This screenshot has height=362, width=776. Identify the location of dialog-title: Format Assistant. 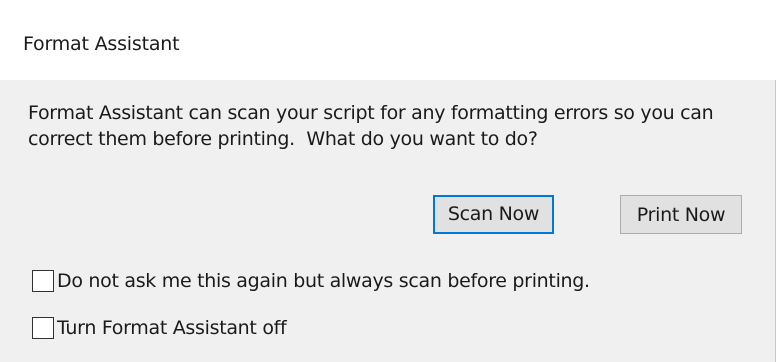
(101, 44).